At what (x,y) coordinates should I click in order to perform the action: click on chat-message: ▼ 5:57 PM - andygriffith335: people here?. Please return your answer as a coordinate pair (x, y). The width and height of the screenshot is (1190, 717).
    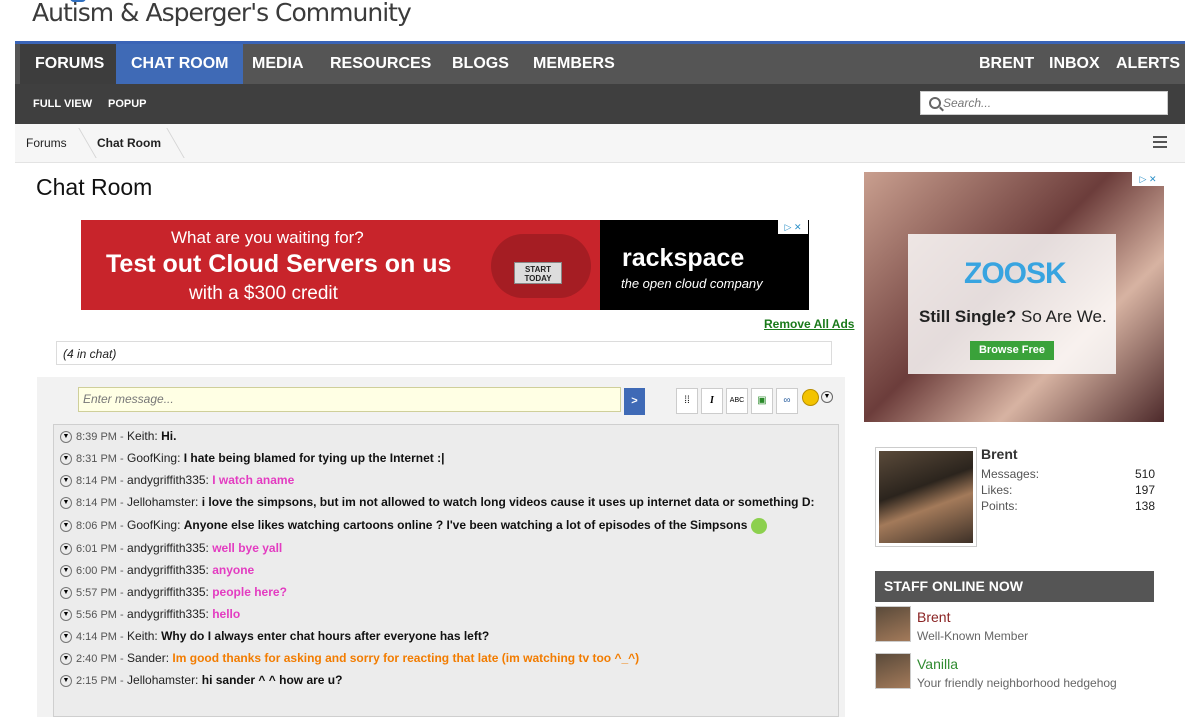
    Looking at the image, I should click on (173, 592).